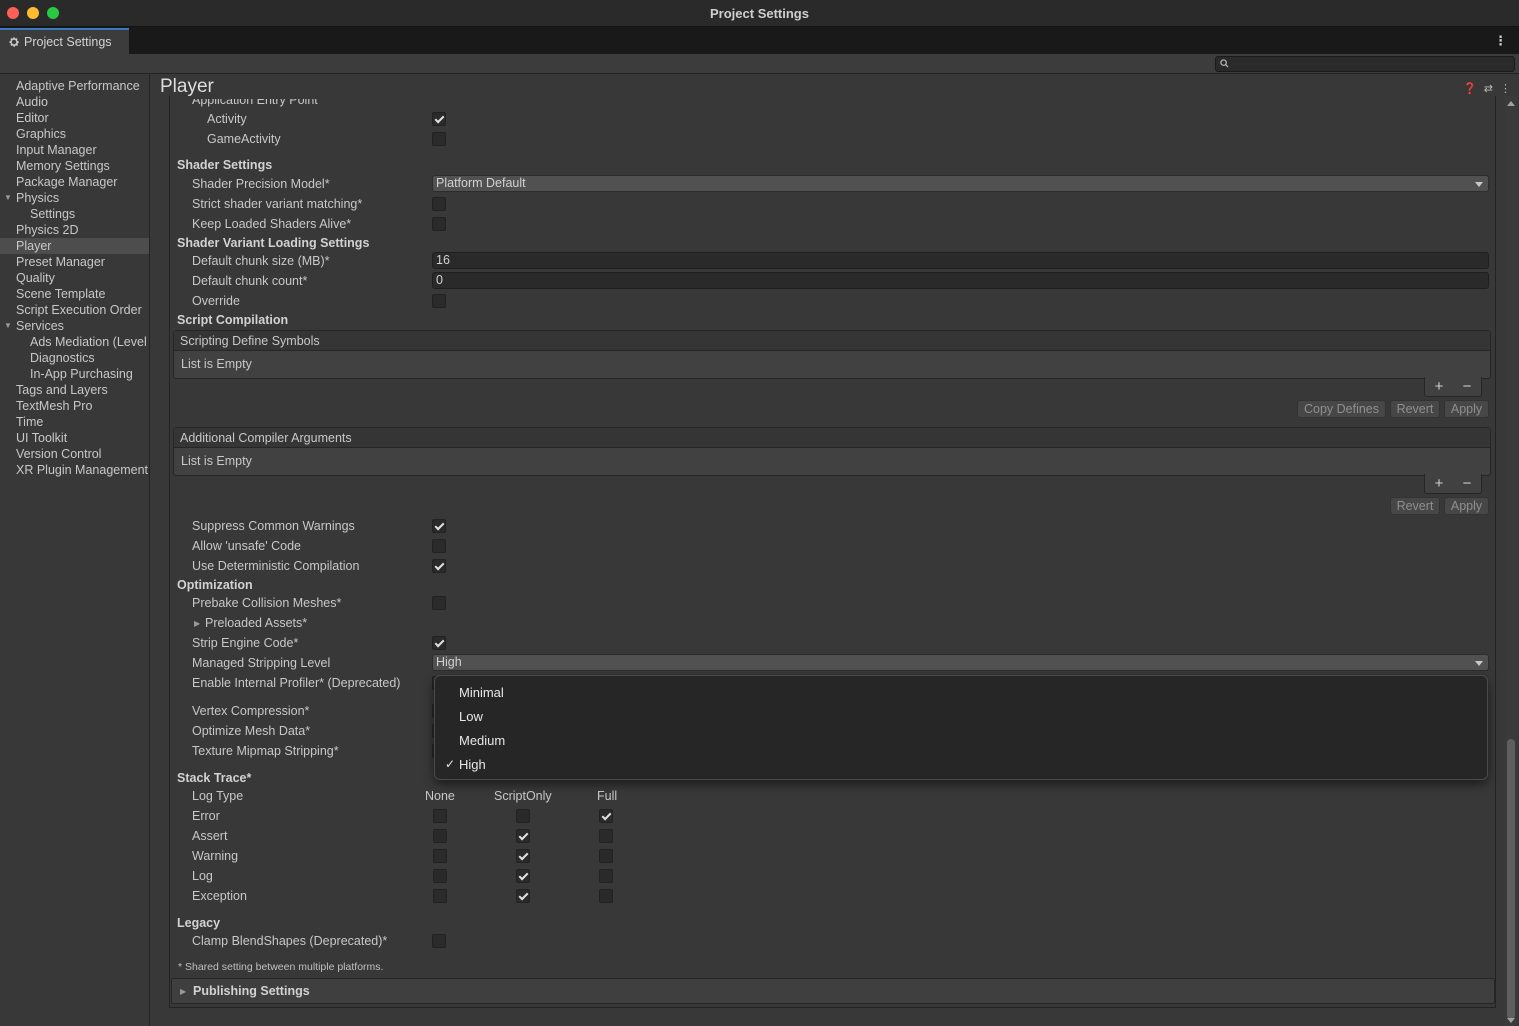 Image resolution: width=1519 pixels, height=1026 pixels. What do you see at coordinates (74, 134) in the screenshot?
I see `sidebar-item-graphics: Graphics` at bounding box center [74, 134].